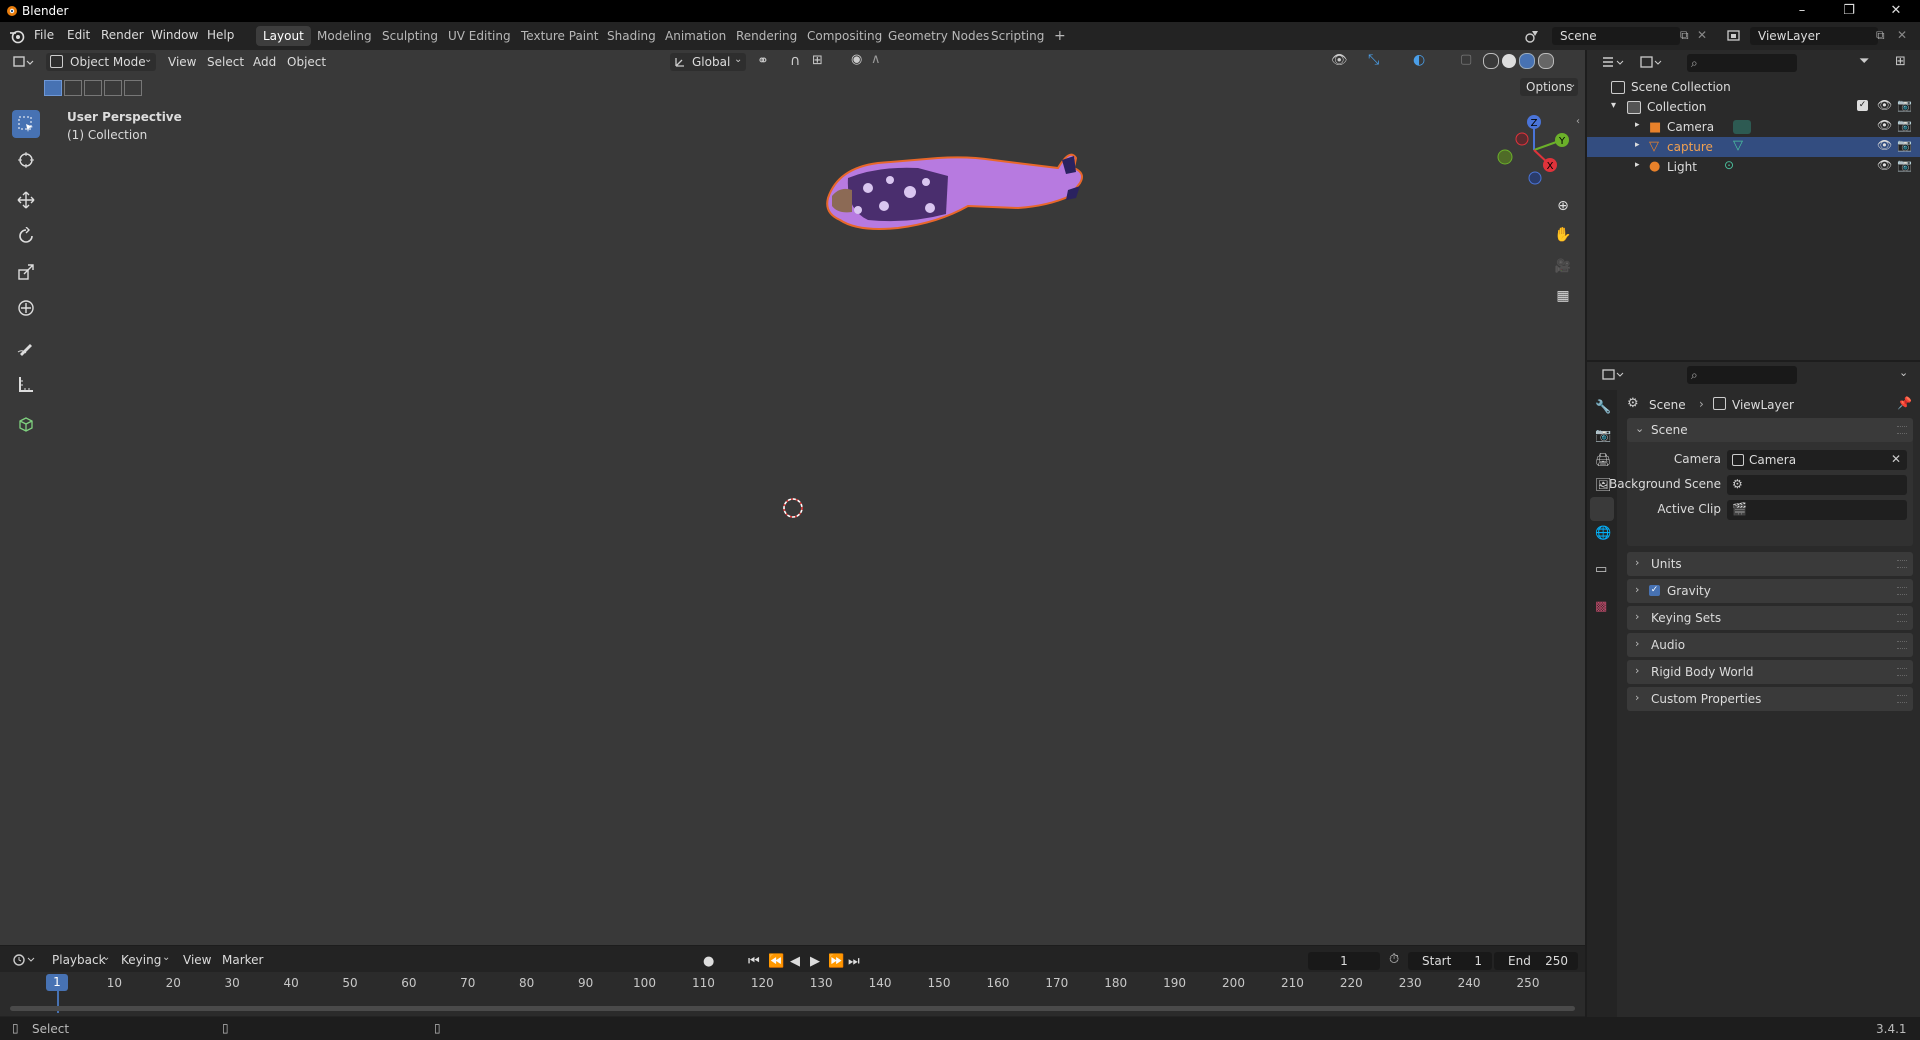 Image resolution: width=1920 pixels, height=1040 pixels. I want to click on auto-keying-icon: ●, so click(708, 961).